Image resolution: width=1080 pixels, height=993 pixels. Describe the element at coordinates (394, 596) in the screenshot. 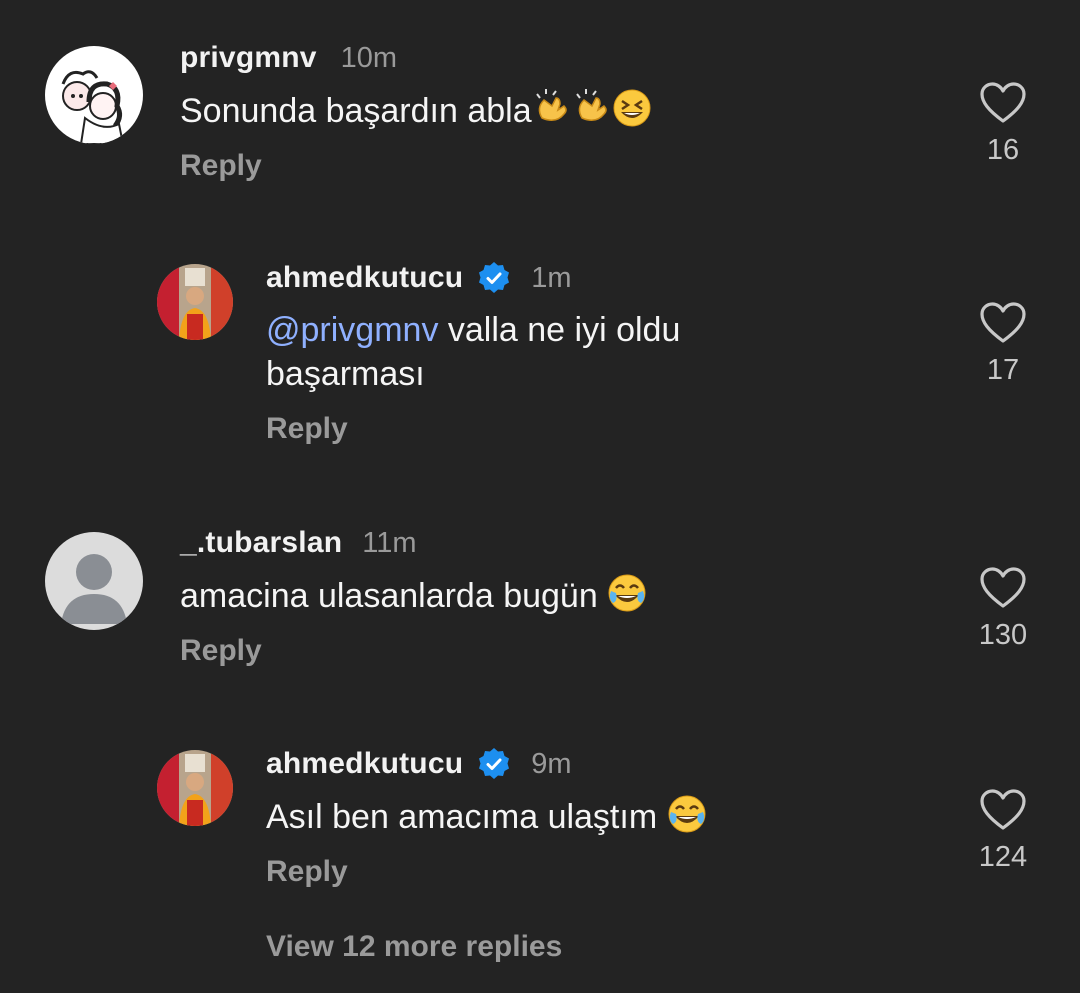

I see `comment-text-body: amacina ulasanlarda bugün` at that location.